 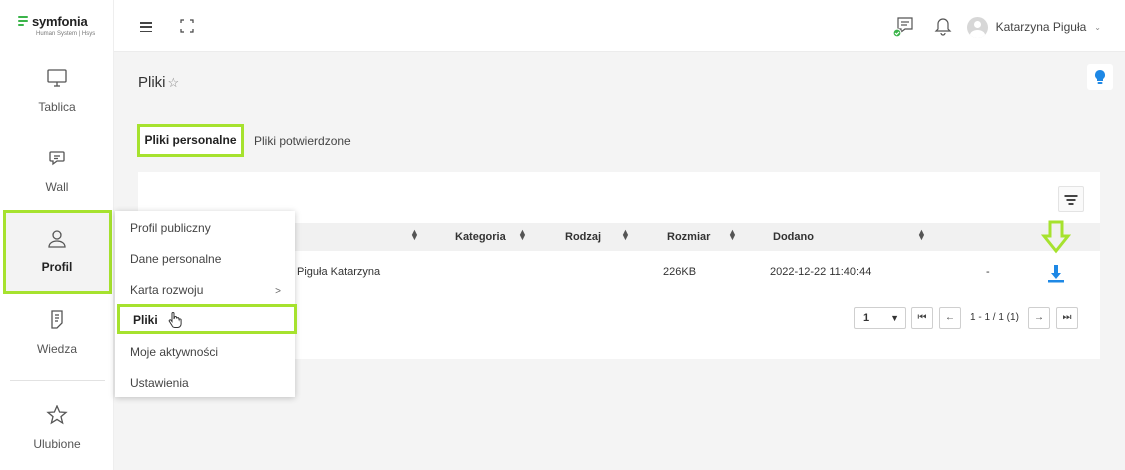 I want to click on chat-icon, so click(x=57, y=158).